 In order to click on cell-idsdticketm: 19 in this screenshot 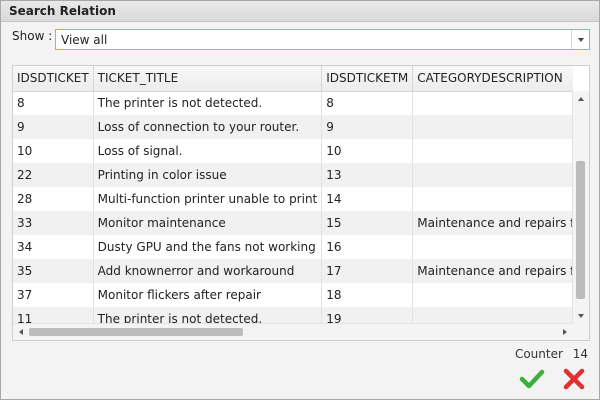, I will do `click(367, 315)`.